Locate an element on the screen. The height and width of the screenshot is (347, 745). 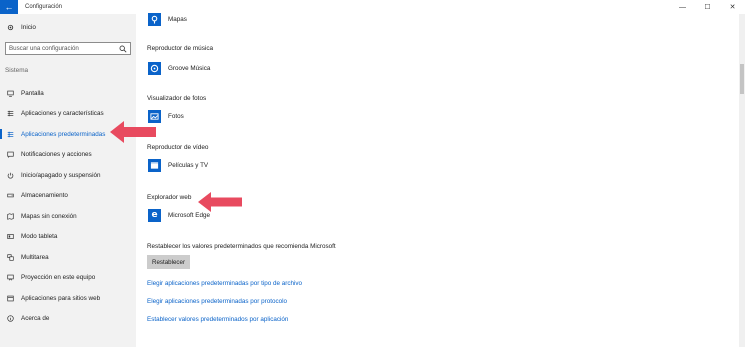
groove-app-tile is located at coordinates (154, 68).